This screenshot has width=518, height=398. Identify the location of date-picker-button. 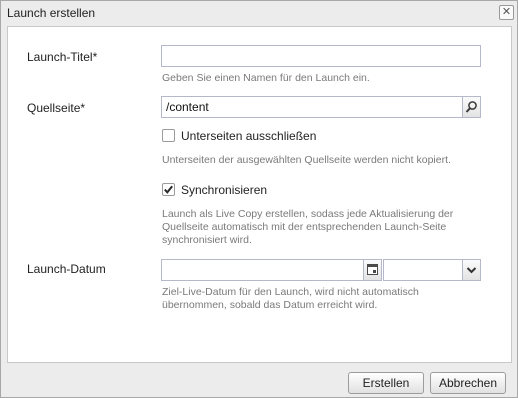
(372, 270).